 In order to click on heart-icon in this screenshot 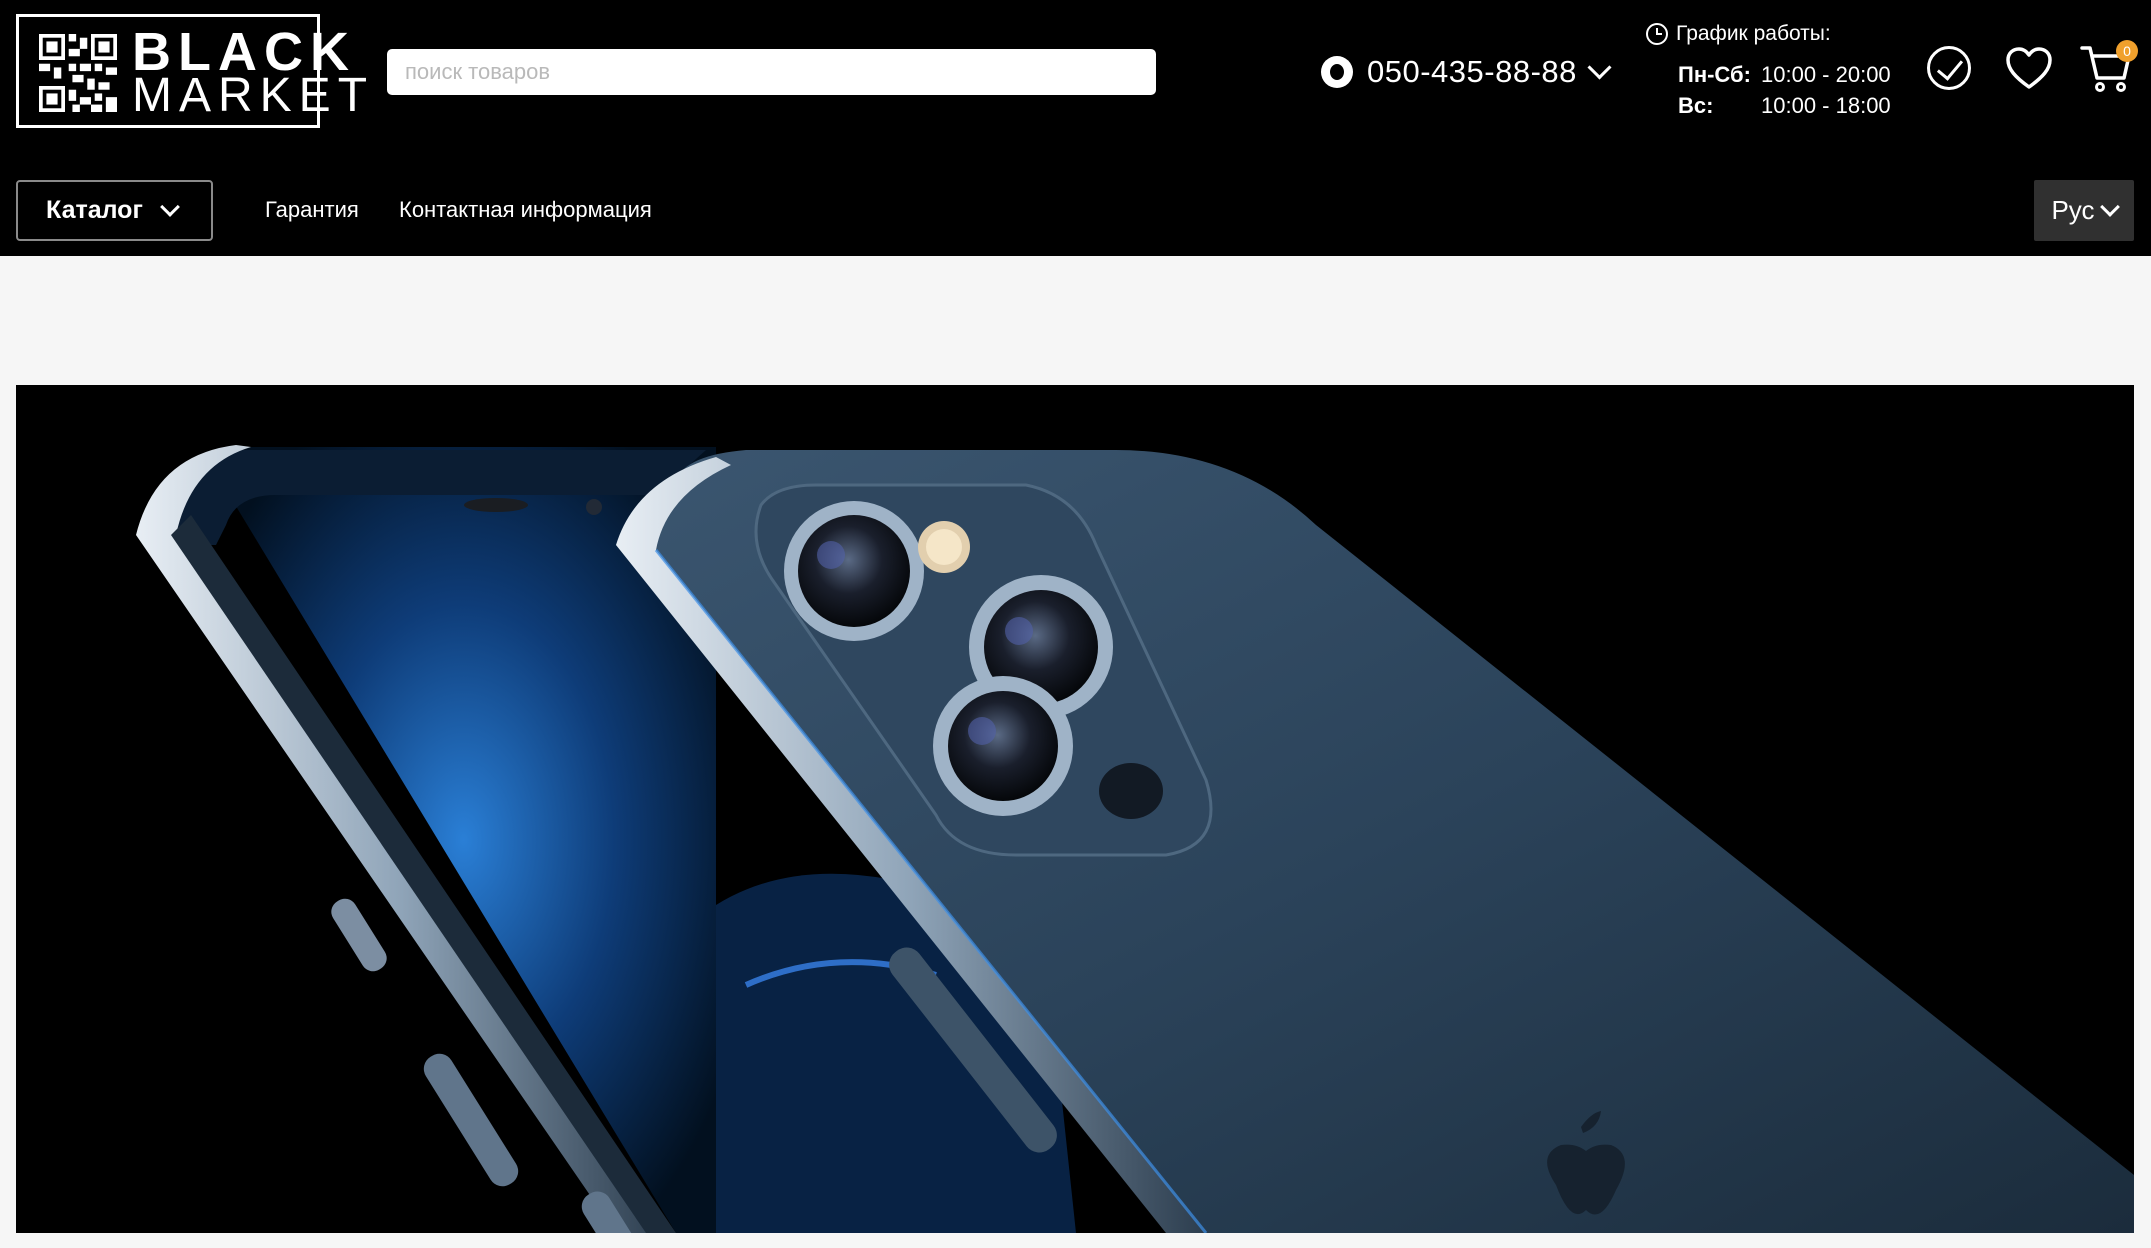, I will do `click(2029, 68)`.